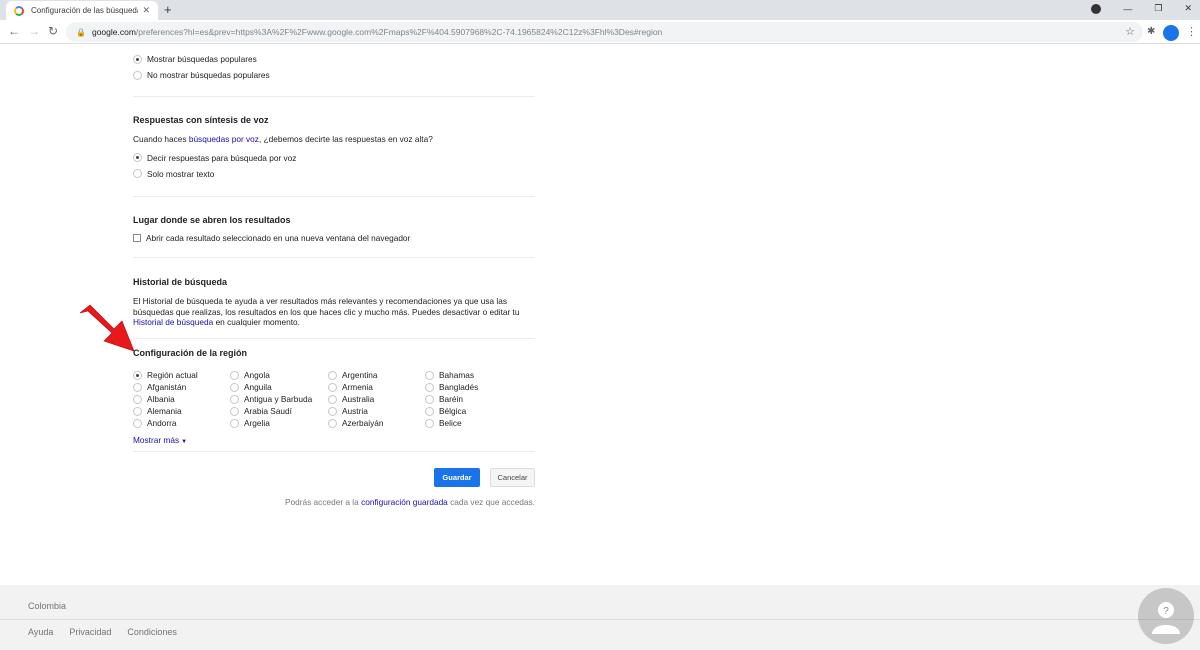 Image resolution: width=1200 pixels, height=650 pixels. What do you see at coordinates (165, 411) in the screenshot?
I see `region-option: Alemania` at bounding box center [165, 411].